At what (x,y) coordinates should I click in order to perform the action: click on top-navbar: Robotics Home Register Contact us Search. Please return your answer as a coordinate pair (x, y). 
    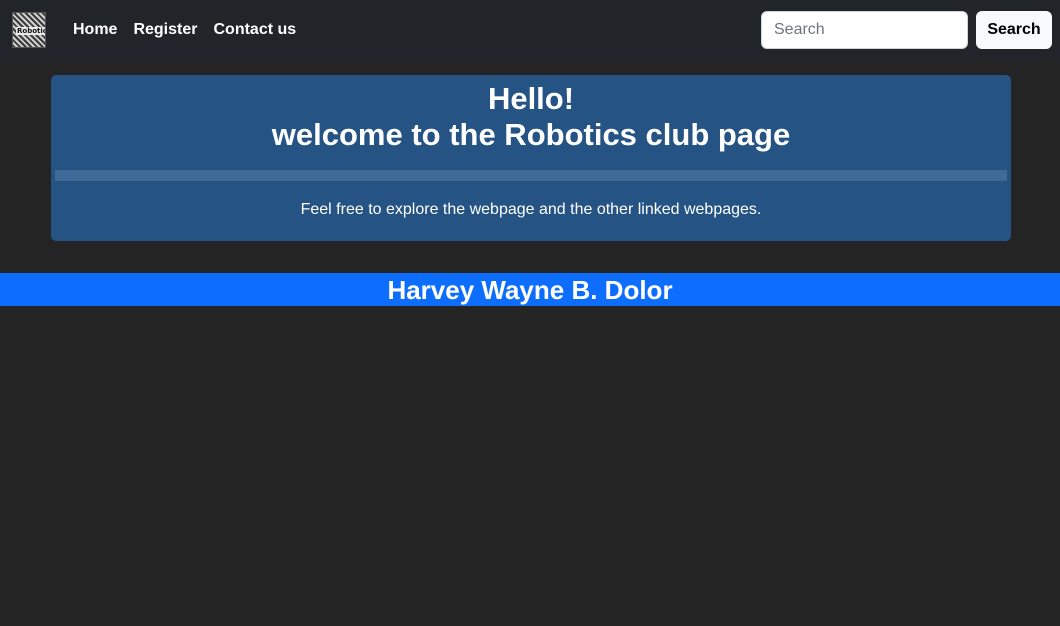
    Looking at the image, I should click on (530, 31).